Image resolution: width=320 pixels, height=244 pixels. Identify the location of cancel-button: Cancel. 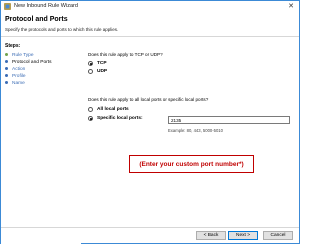
(278, 235).